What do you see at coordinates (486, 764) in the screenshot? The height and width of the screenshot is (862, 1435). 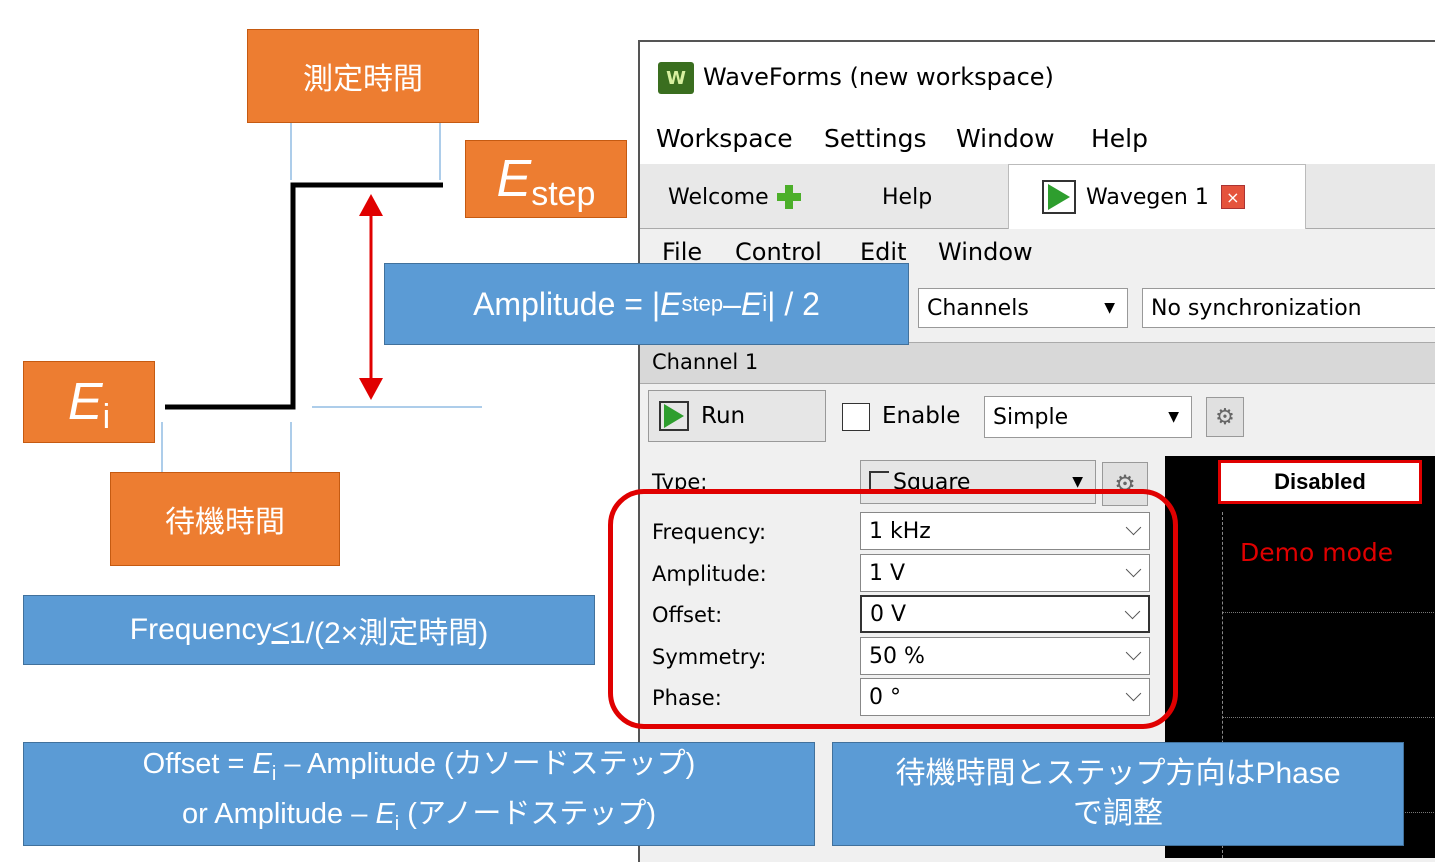 I see `offset-l1-suffix: – Amplitude (カソードステップ)` at bounding box center [486, 764].